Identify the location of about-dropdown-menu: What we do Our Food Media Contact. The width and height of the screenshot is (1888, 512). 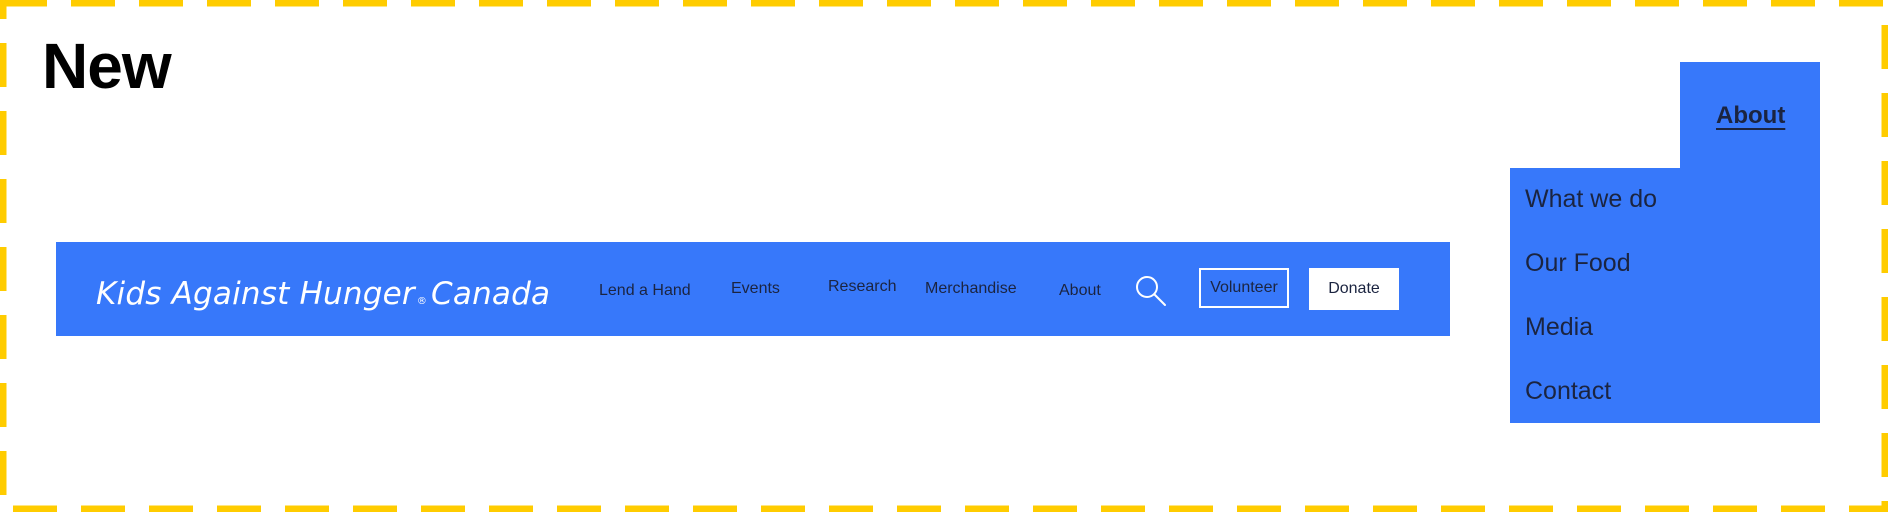
(1665, 295).